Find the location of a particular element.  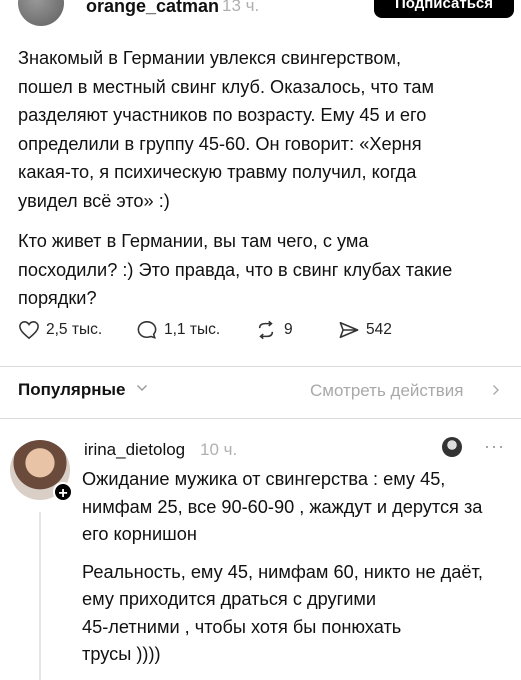

post-actions: 2,5 тыс. 1,1 тыс. 9 542 is located at coordinates (258, 333).